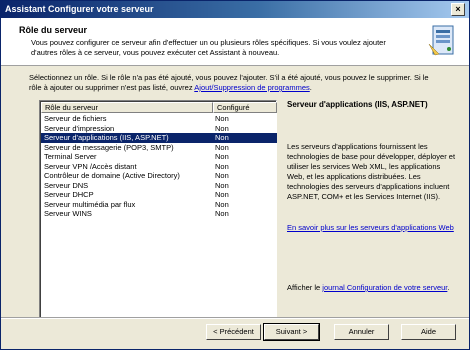 Image resolution: width=470 pixels, height=350 pixels. I want to click on role-name-cell: Terminal Server, so click(70, 156).